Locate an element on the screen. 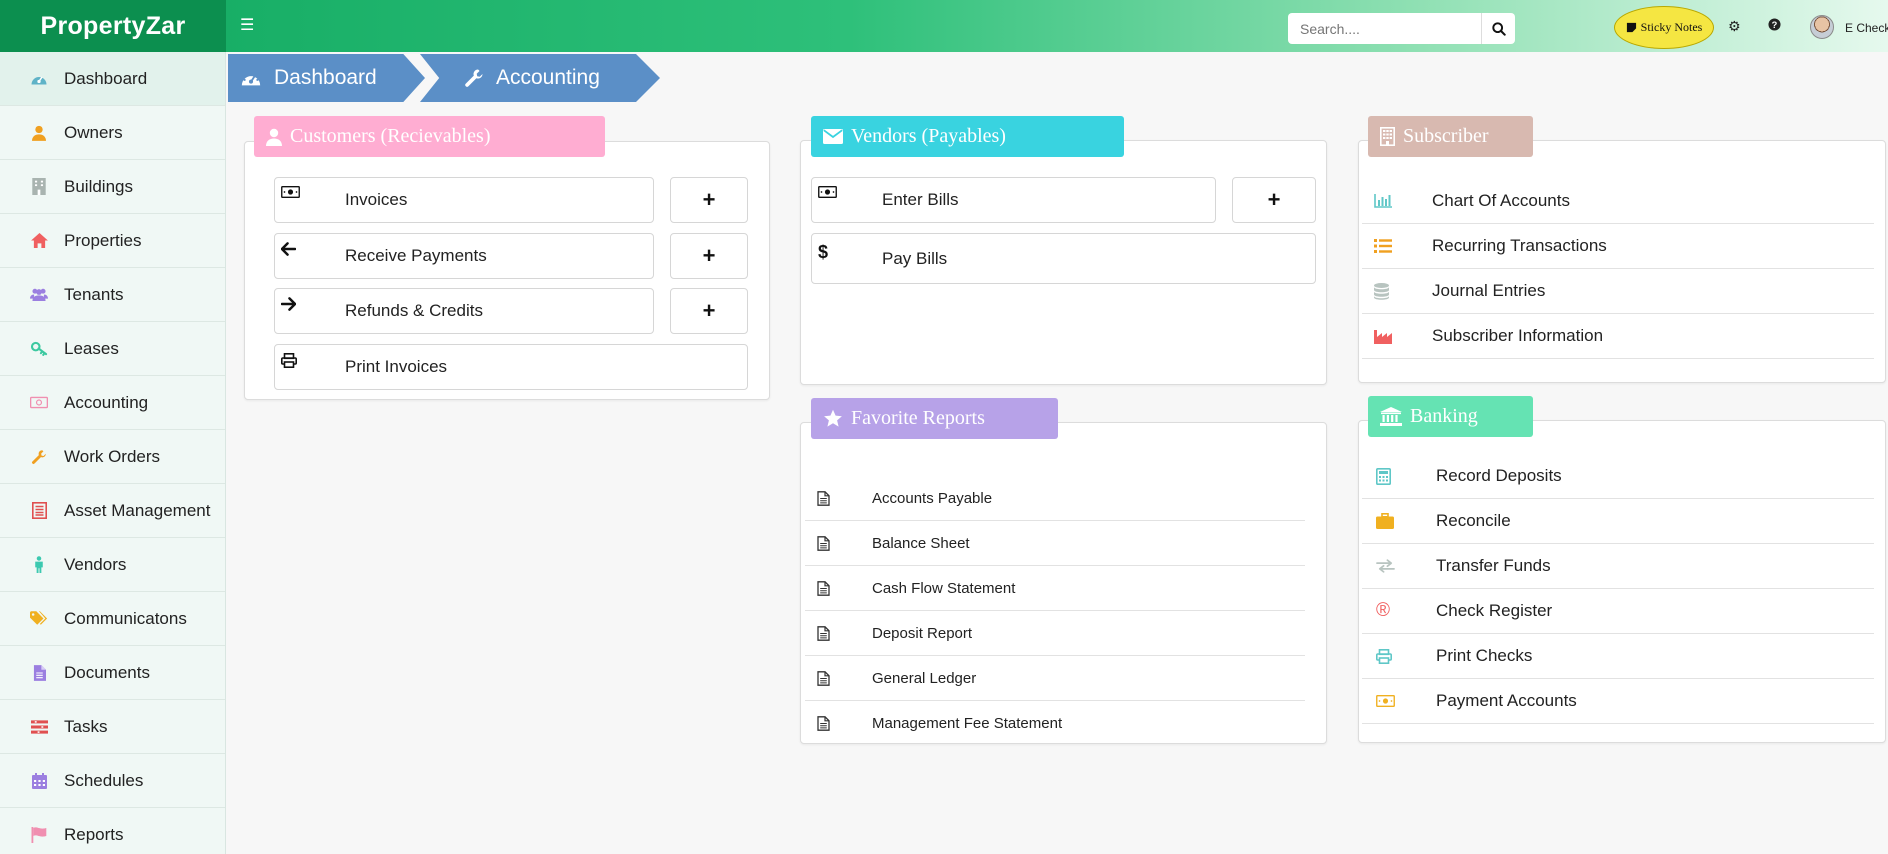 This screenshot has height=854, width=1888. help-icon: ? is located at coordinates (1774, 26).